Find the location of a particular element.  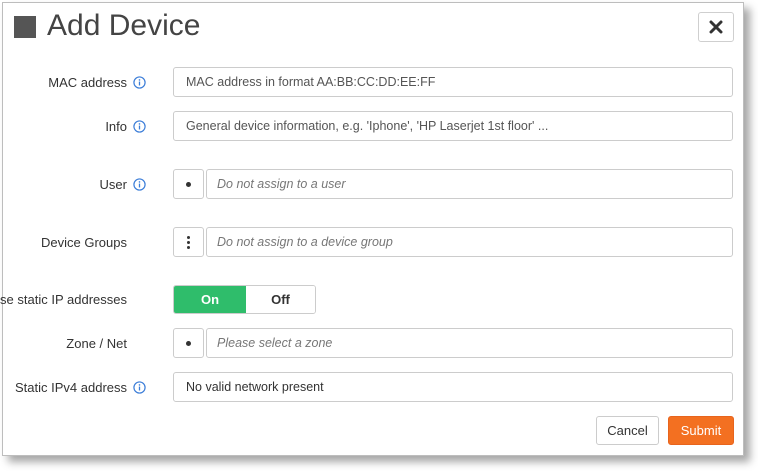

static-ipv4-label: Static IPv4 address is located at coordinates (80, 387).